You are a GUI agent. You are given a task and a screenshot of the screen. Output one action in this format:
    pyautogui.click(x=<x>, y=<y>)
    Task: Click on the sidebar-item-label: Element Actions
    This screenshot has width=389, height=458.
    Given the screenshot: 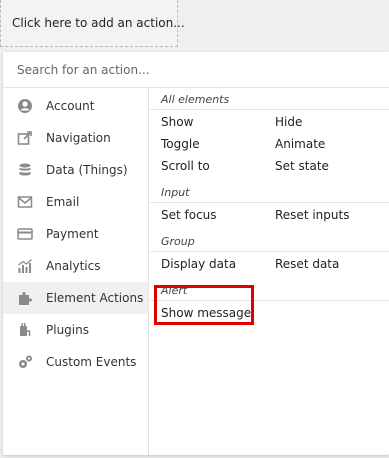 What is the action you would take?
    pyautogui.click(x=95, y=298)
    